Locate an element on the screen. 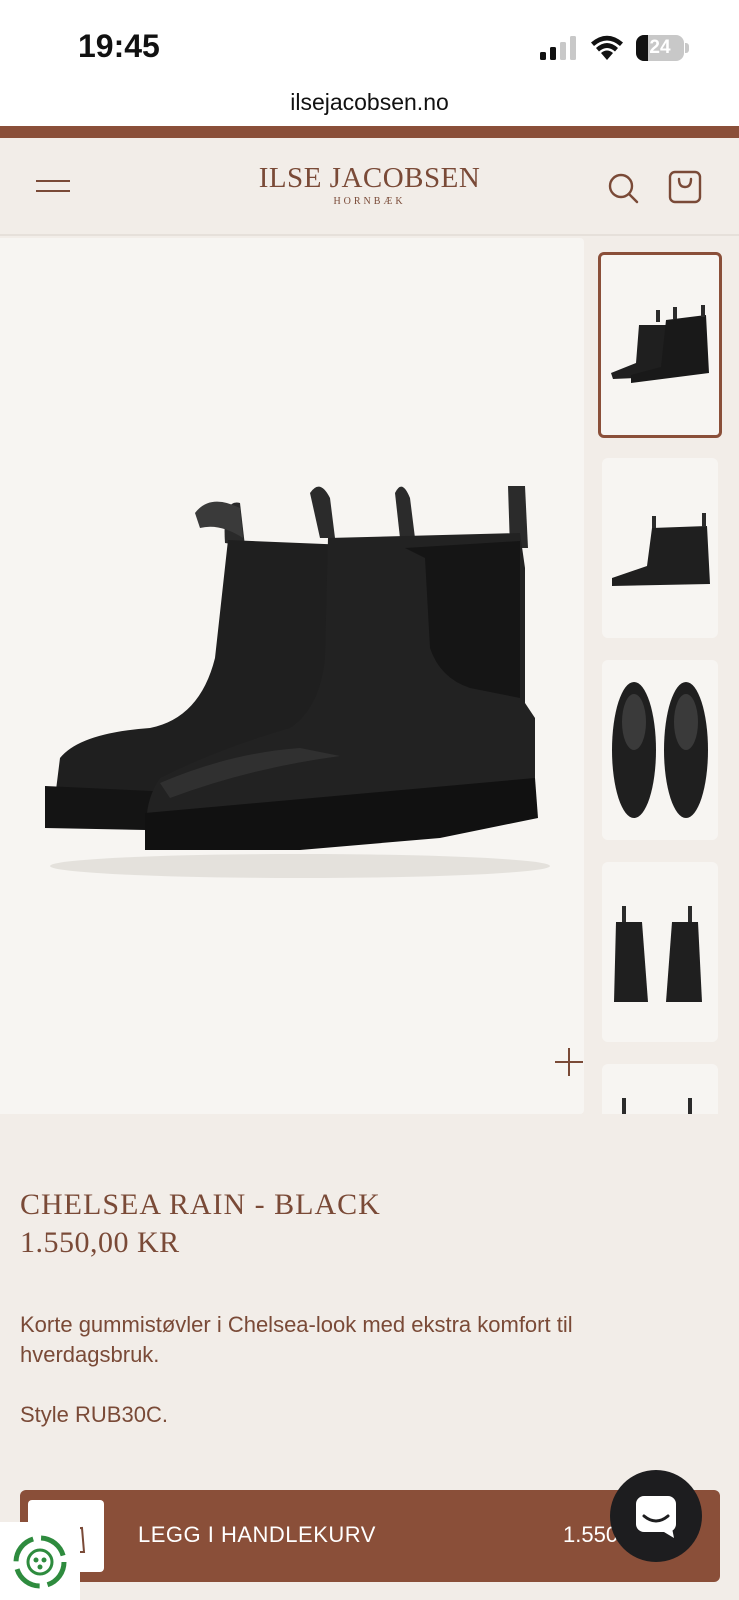 The image size is (739, 1600). status-bar: 19:45 24 is located at coordinates (369, 44).